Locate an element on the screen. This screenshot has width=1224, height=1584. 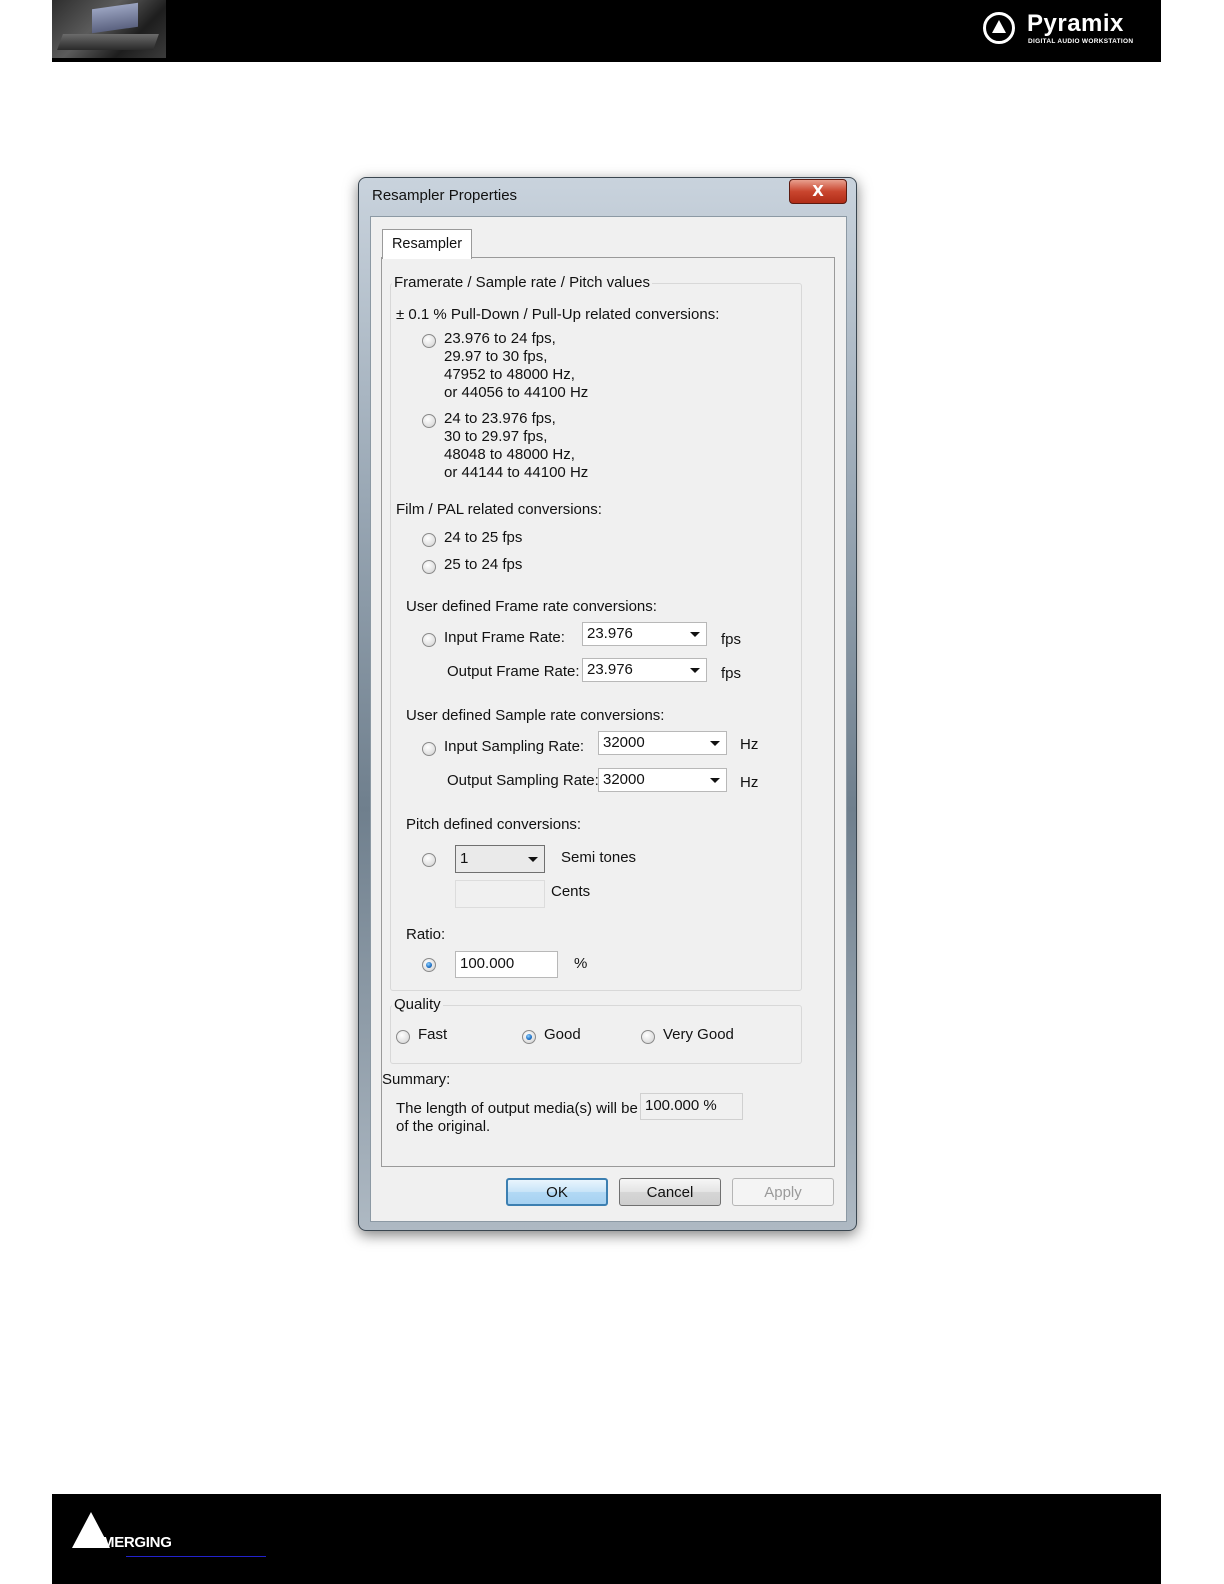
input-fps-unit: fps is located at coordinates (731, 639).